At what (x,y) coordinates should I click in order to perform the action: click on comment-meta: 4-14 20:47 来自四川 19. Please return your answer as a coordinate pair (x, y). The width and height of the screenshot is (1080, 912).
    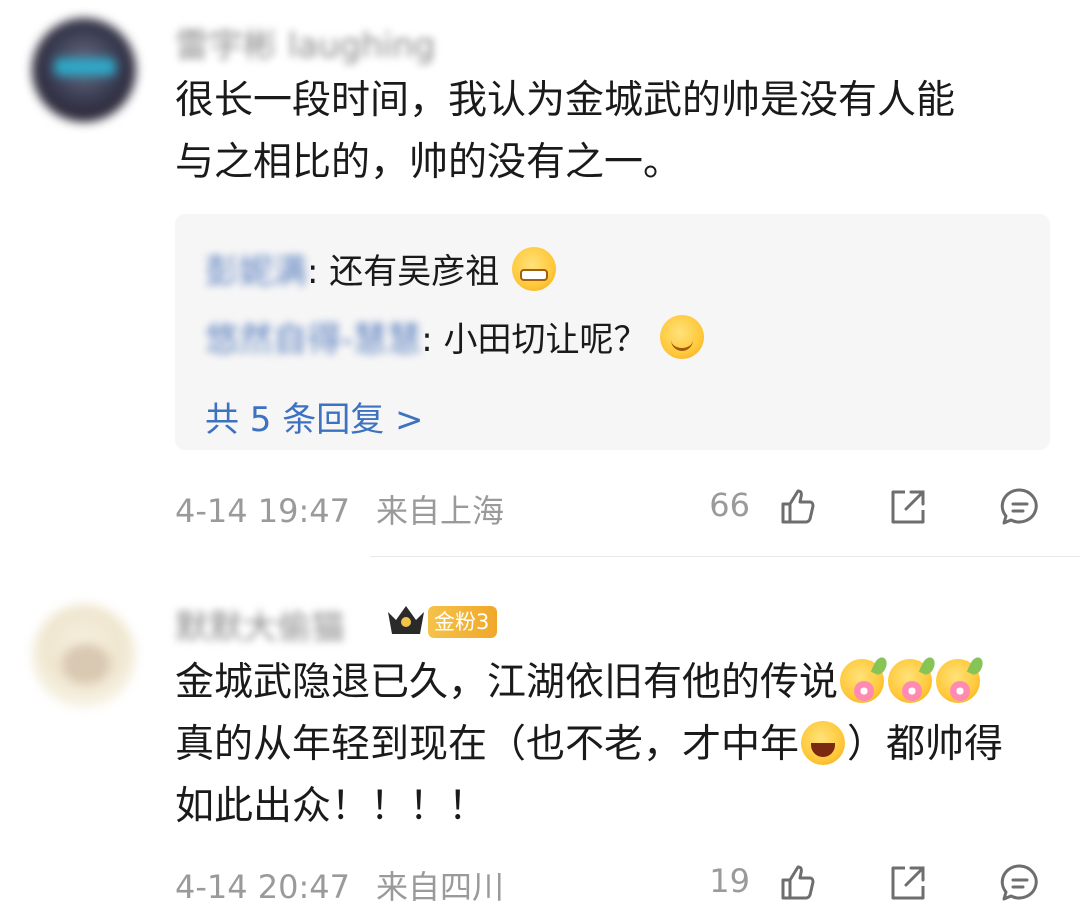
    Looking at the image, I should click on (612, 884).